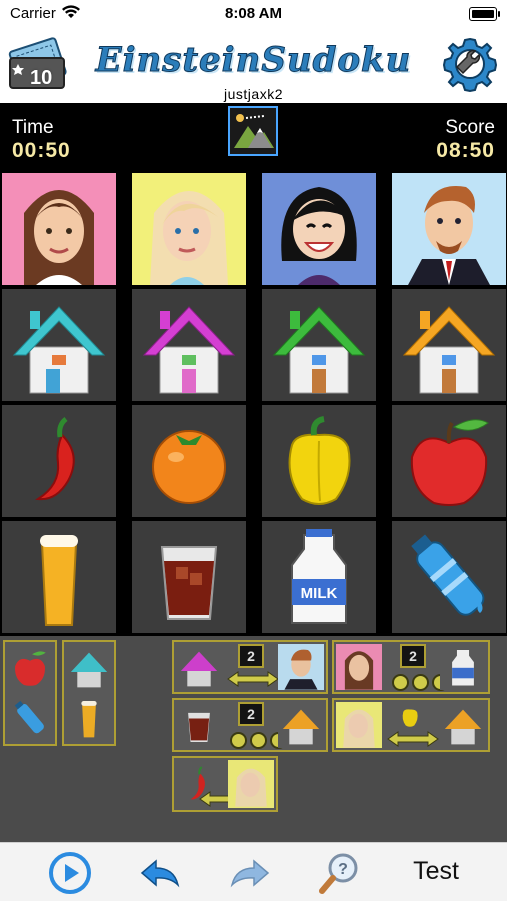  Describe the element at coordinates (199, 667) in the screenshot. I see `clue-magenta-house` at that location.